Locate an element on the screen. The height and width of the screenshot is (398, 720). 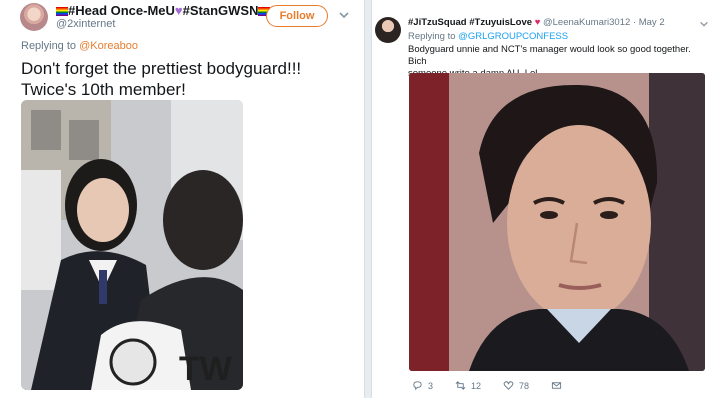
handle: @LeenaKumari3012 is located at coordinates (586, 22).